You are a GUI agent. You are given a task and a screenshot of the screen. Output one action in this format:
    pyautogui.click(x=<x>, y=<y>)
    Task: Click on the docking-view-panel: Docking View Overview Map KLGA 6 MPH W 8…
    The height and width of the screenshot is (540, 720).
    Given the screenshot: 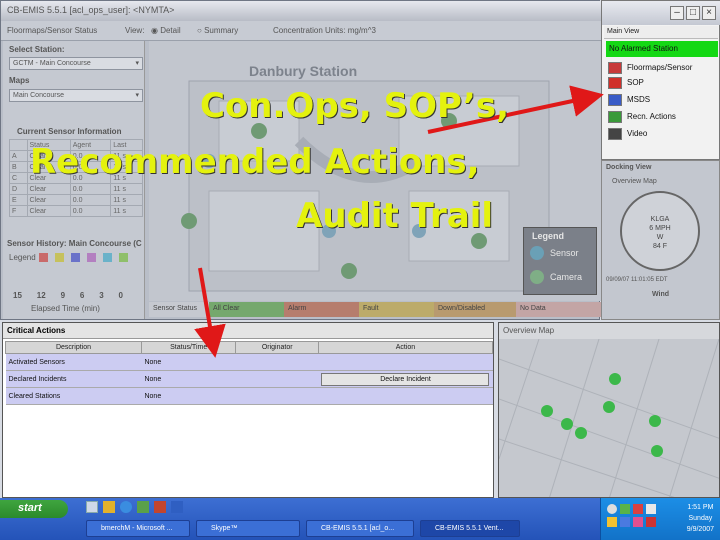 What is the action you would take?
    pyautogui.click(x=660, y=240)
    